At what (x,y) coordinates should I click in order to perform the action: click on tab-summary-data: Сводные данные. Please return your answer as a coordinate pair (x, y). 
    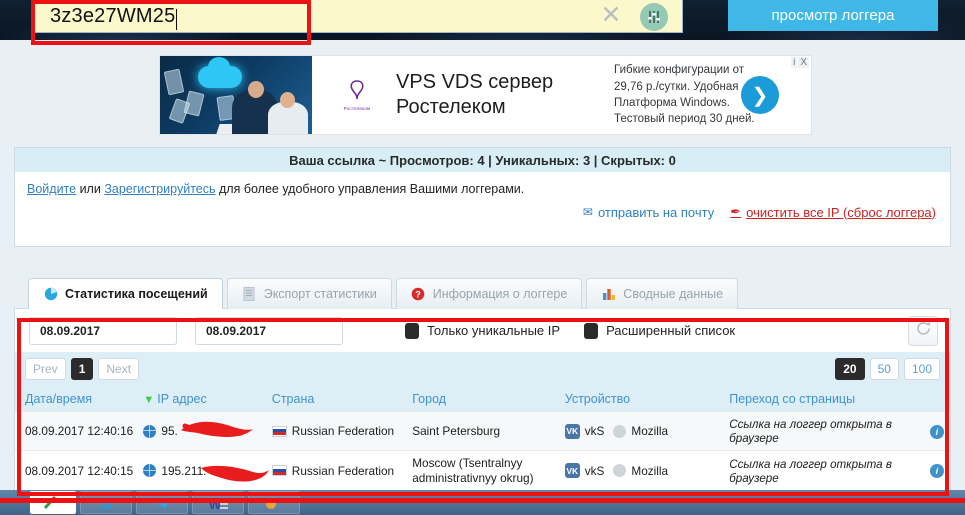
    Looking at the image, I should click on (662, 293).